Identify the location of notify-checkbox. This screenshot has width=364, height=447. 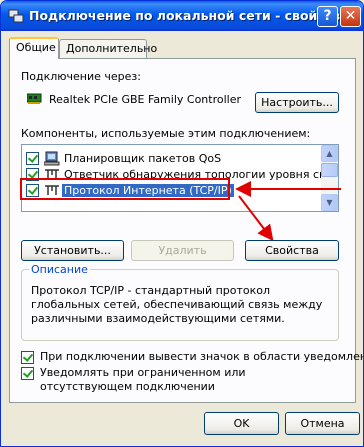
(27, 373).